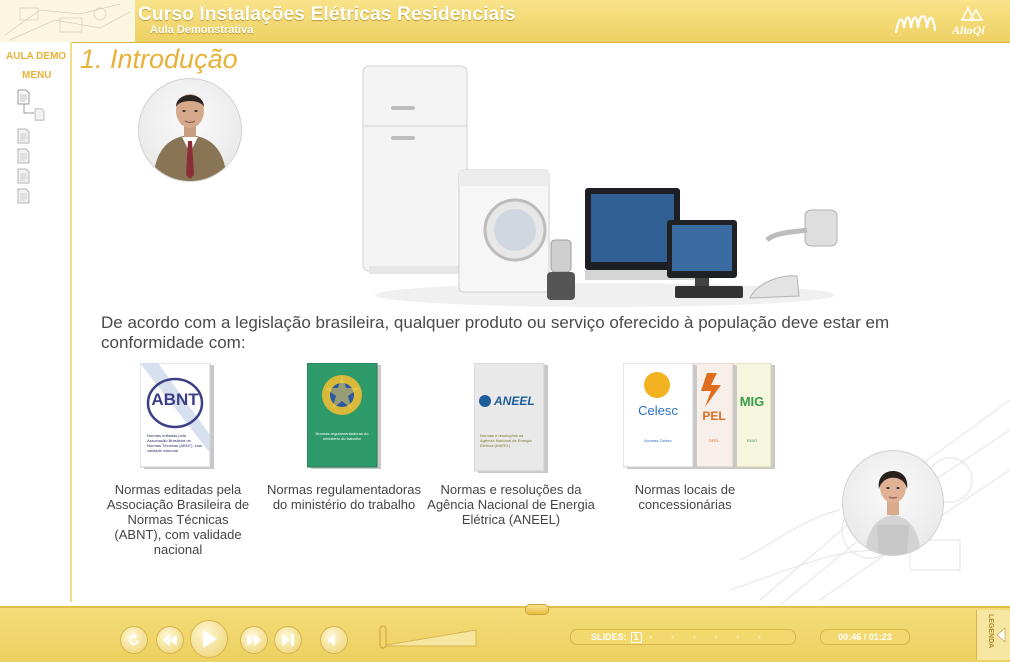 The image size is (1010, 662). I want to click on next-slide-button, so click(288, 640).